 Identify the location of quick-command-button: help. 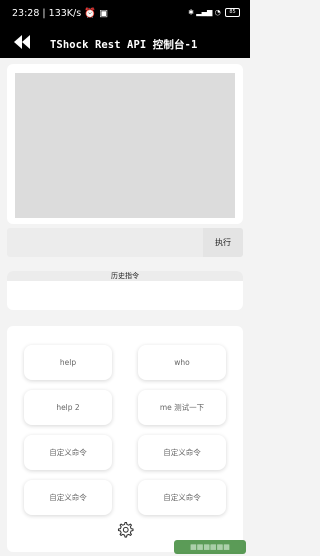
(68, 362).